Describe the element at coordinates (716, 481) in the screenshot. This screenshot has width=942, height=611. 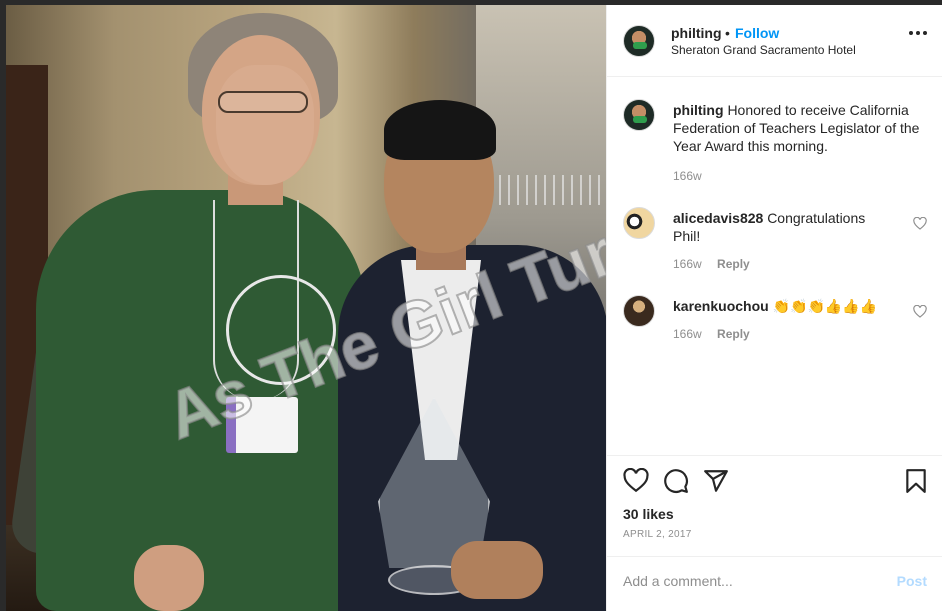
I see `share-icon` at that location.